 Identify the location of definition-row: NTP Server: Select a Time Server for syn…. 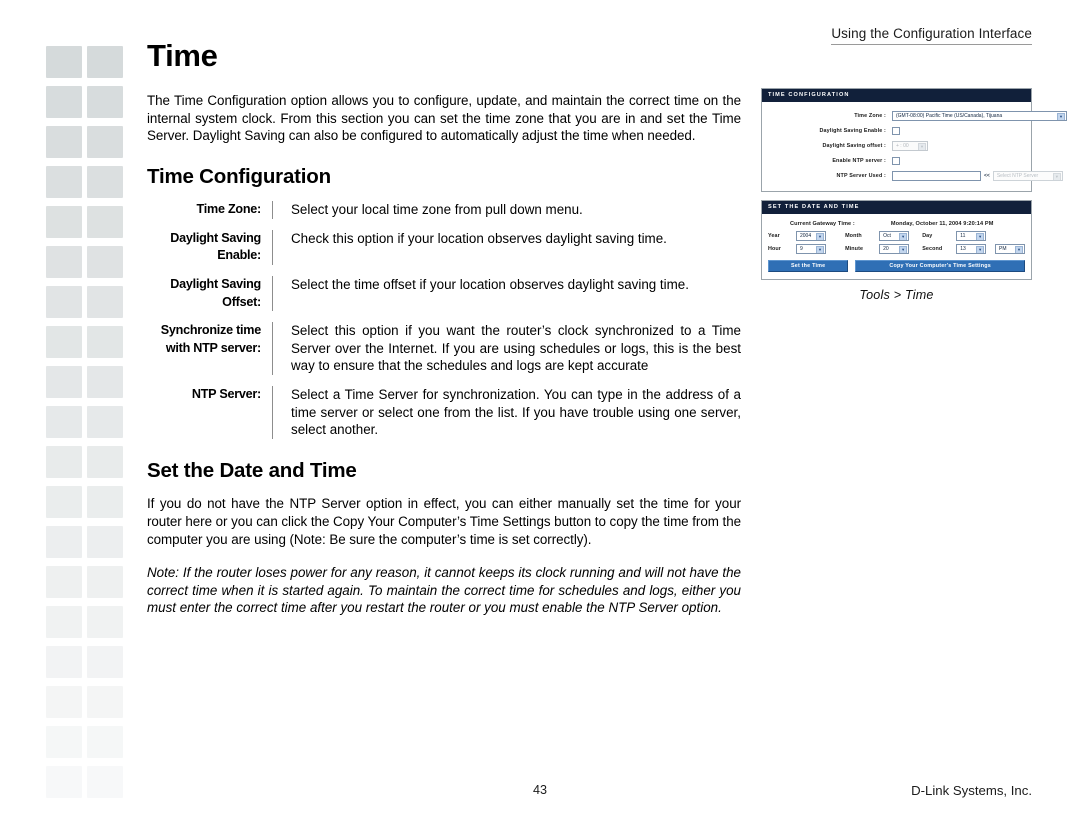
(444, 412).